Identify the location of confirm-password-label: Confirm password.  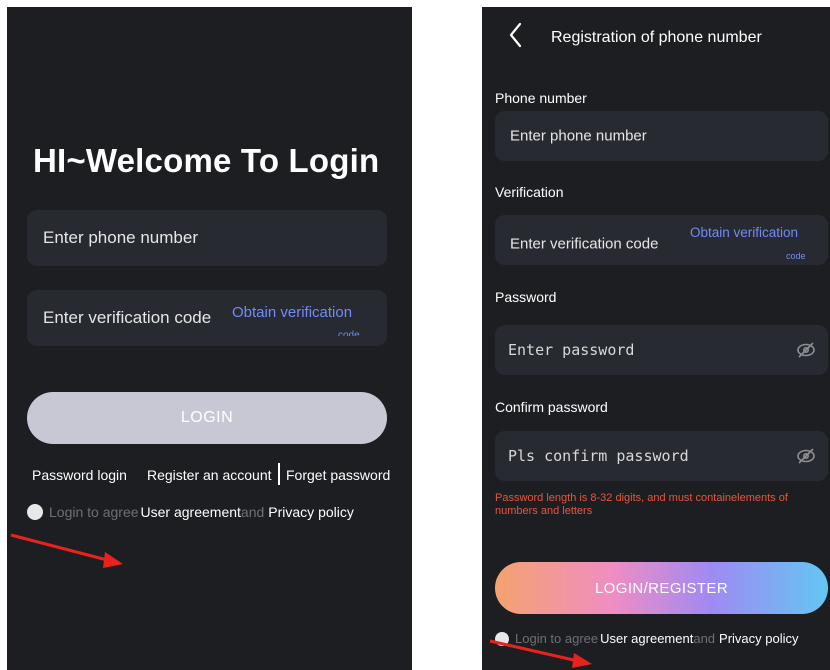
(551, 407).